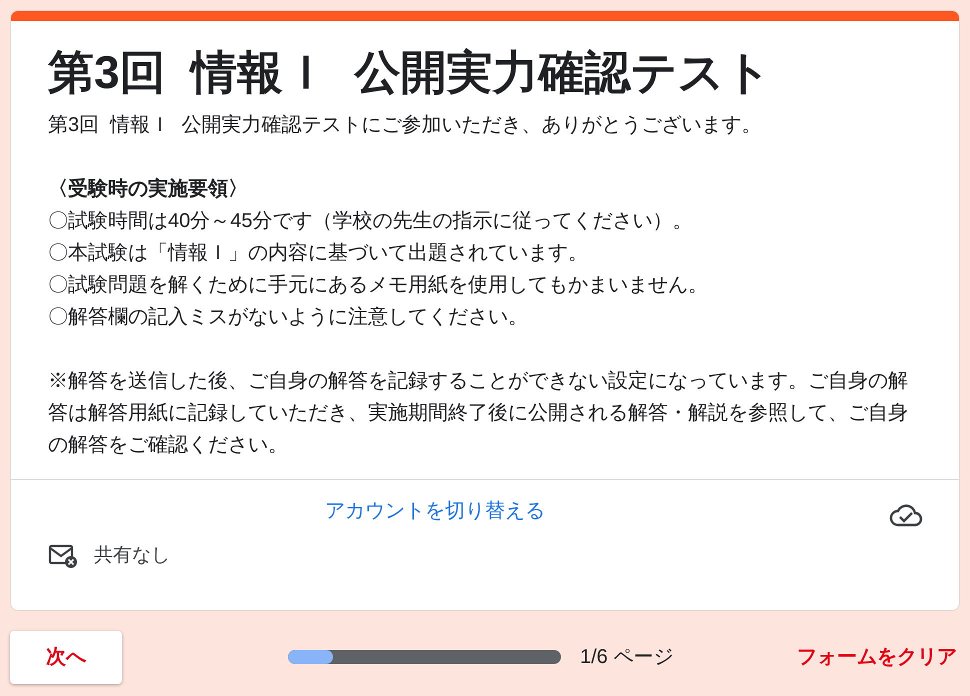  Describe the element at coordinates (478, 413) in the screenshot. I see `note-text: ※解答を送信した後、ご自身の解答を記録することができない設定になっています。ご自身の解答は解答用紙に記録していただき、実施期間終了後に公開される解答・解説を参照して、ご自身の解答をご確認ください。` at that location.